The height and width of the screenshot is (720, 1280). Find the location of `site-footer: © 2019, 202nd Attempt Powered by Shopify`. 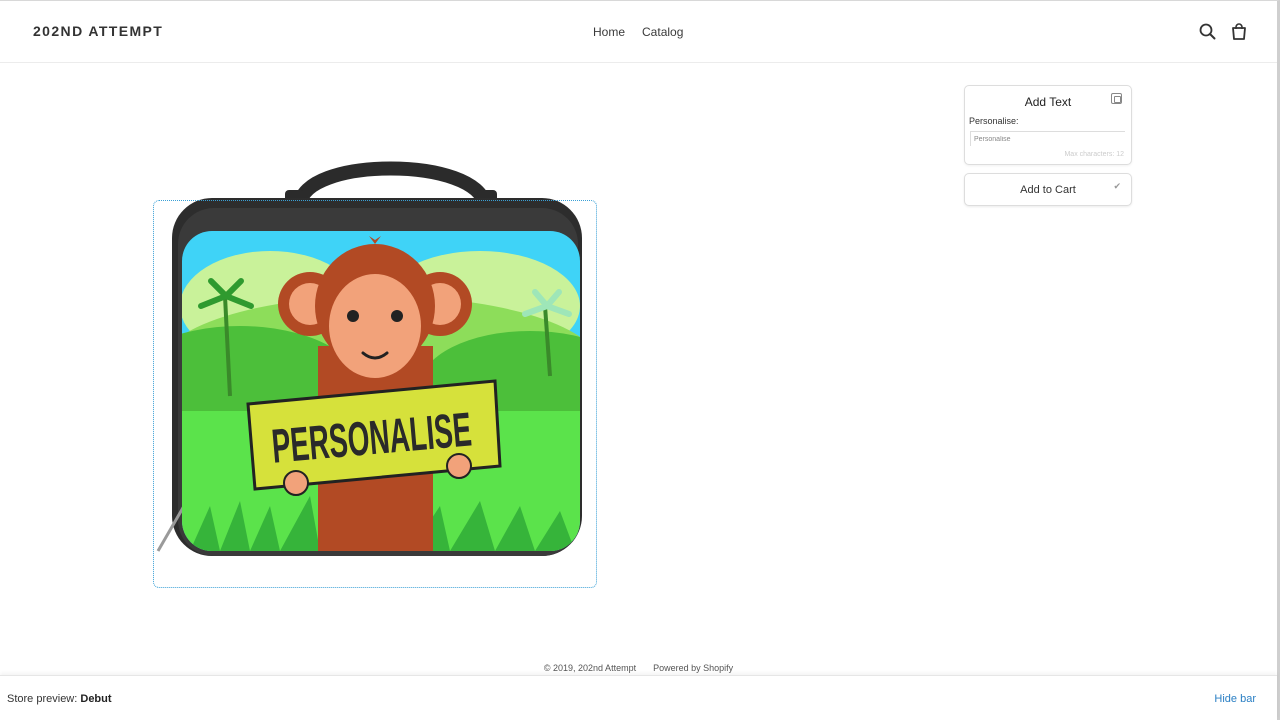

site-footer: © 2019, 202nd Attempt Powered by Shopify is located at coordinates (638, 668).